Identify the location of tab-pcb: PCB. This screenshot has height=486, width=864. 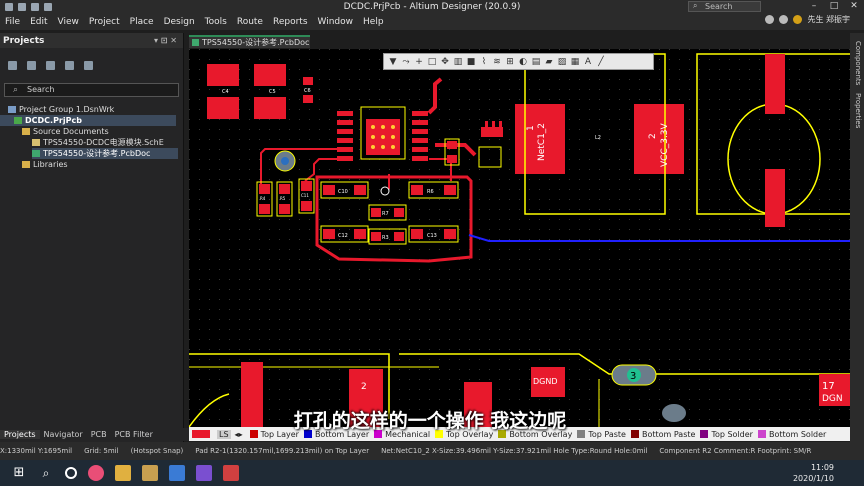
(99, 434).